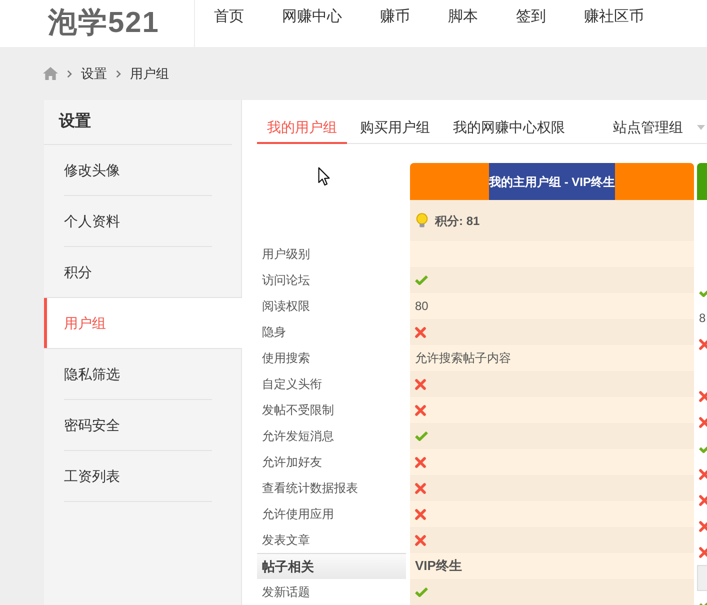 This screenshot has height=605, width=707. Describe the element at coordinates (286, 592) in the screenshot. I see `row-label: 发新话题` at that location.